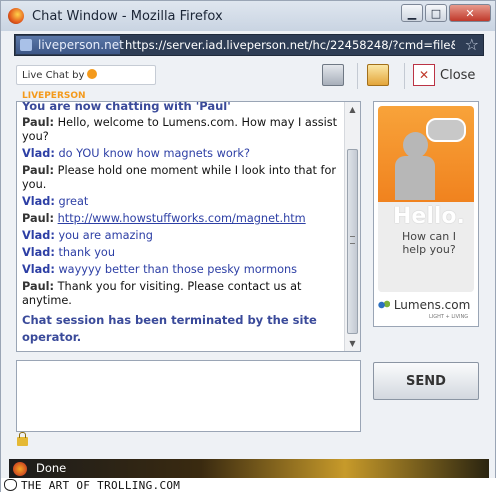 The width and height of the screenshot is (496, 493). I want to click on status-text: Done, so click(51, 468).